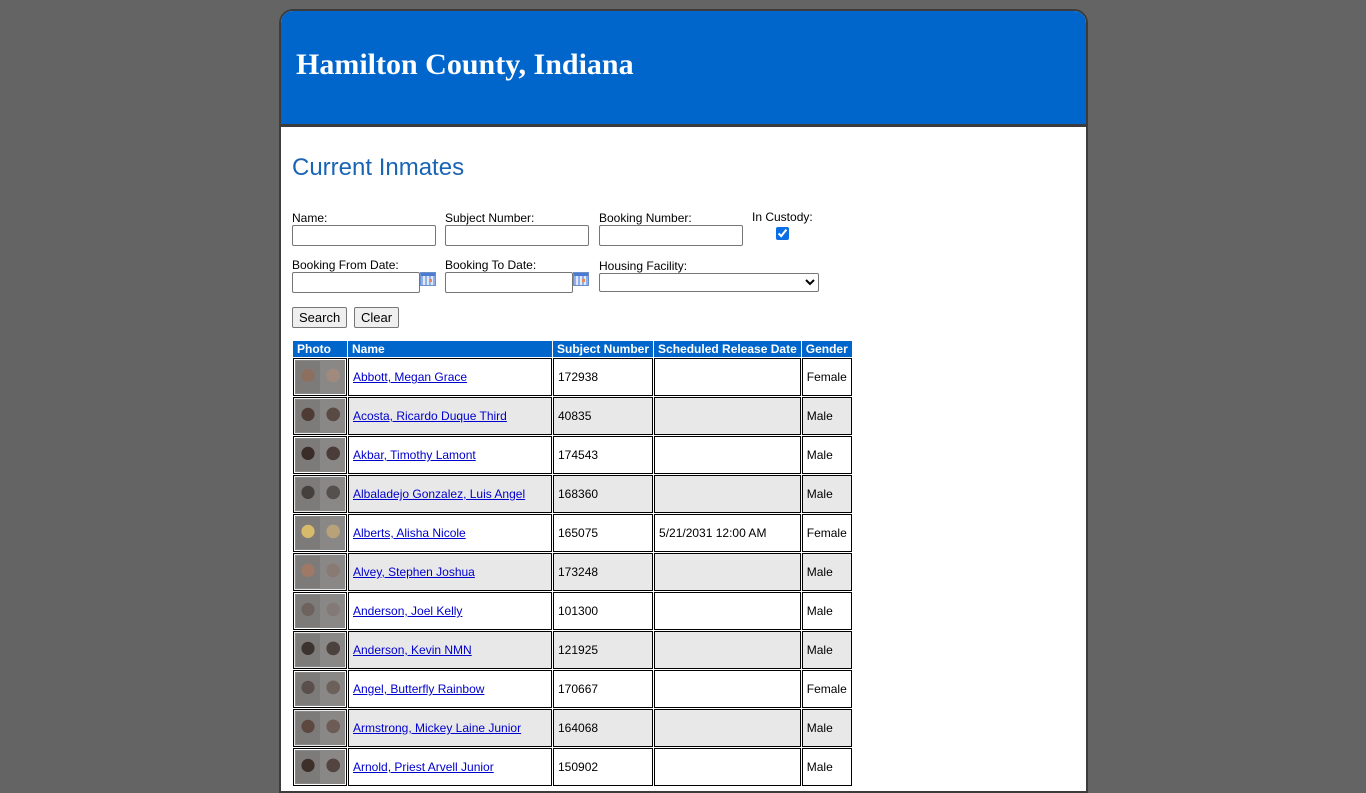  What do you see at coordinates (356, 282) in the screenshot?
I see `booking-from-input` at bounding box center [356, 282].